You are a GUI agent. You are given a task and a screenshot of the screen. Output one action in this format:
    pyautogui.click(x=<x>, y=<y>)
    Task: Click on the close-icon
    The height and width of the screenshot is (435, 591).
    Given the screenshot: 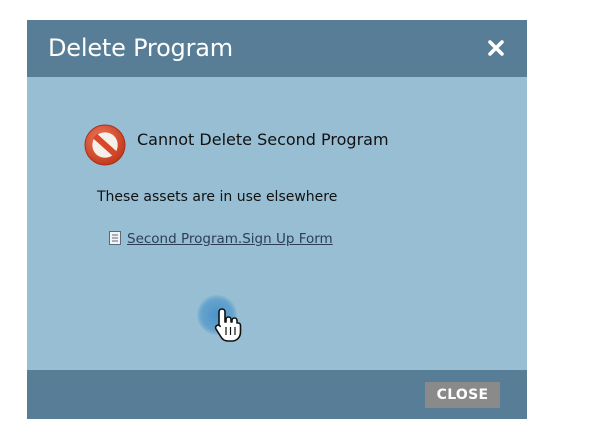 What is the action you would take?
    pyautogui.click(x=496, y=48)
    